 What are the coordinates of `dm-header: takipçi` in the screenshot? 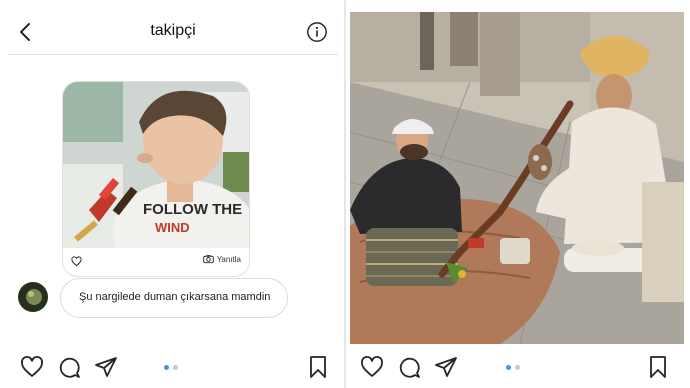 It's located at (173, 32).